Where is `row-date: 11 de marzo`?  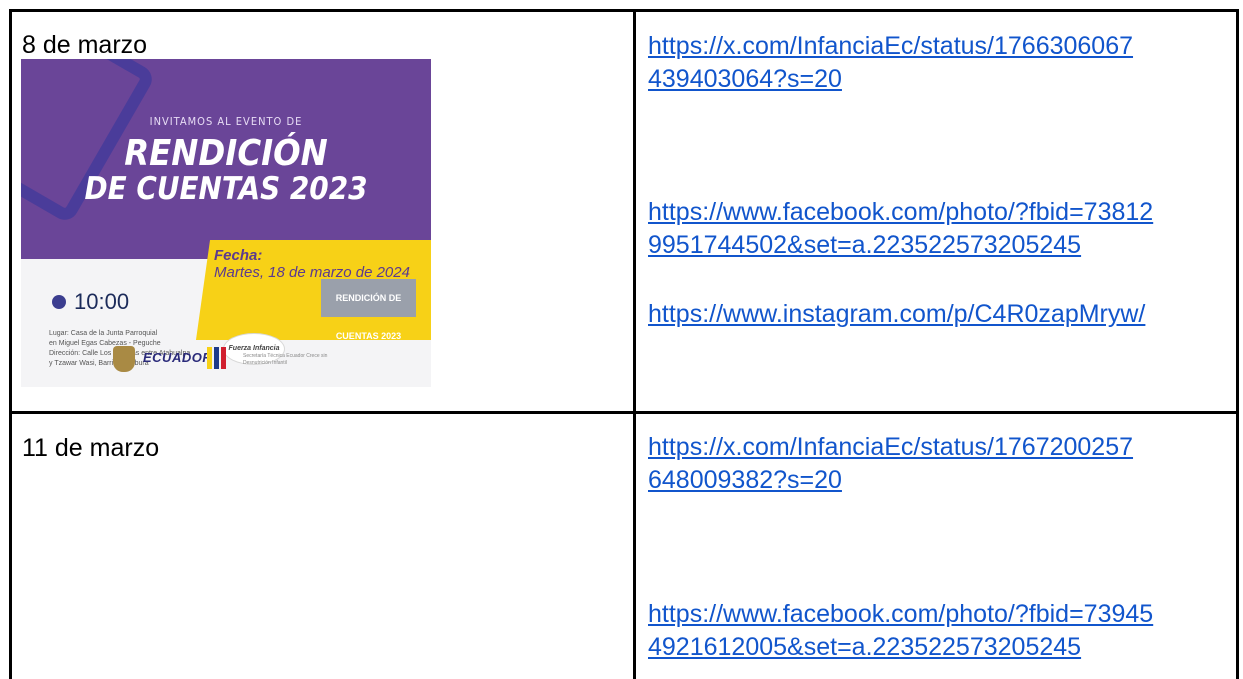
row-date: 11 de marzo is located at coordinates (91, 448).